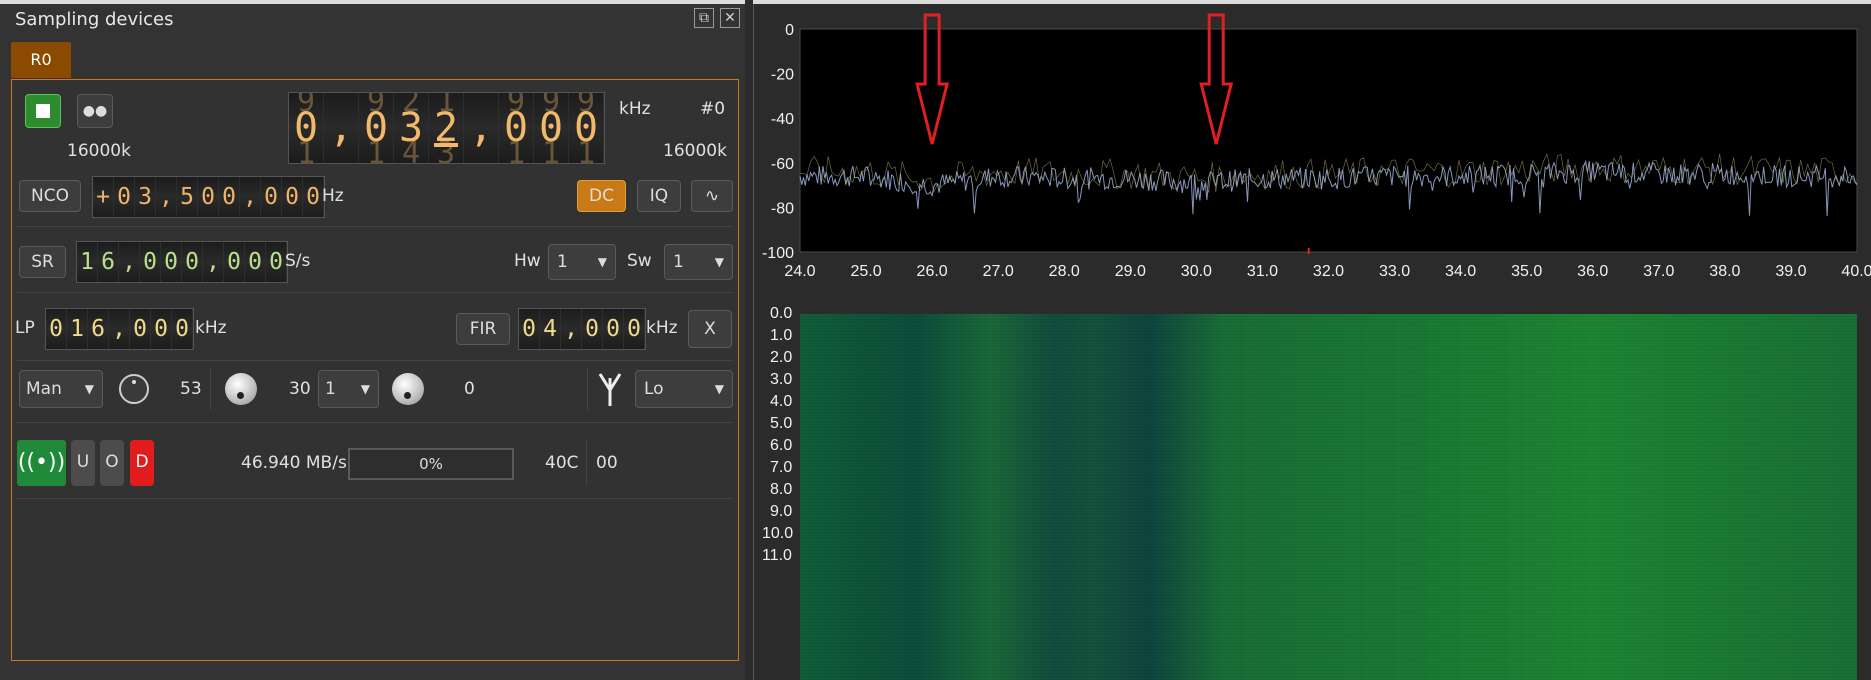 This screenshot has width=1871, height=680. Describe the element at coordinates (99, 151) in the screenshot. I see `sample-rate-left: 16000k` at that location.